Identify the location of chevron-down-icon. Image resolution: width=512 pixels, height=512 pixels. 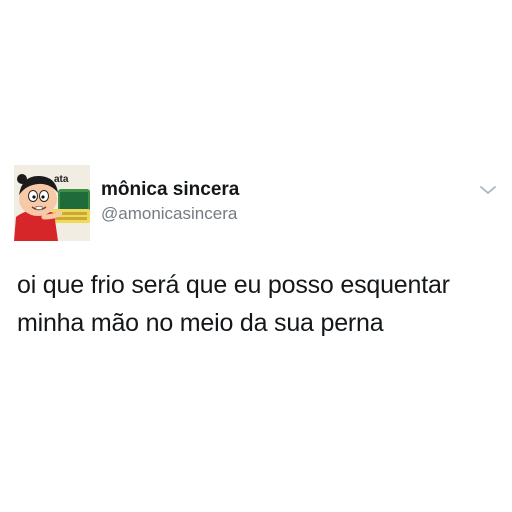
(488, 190).